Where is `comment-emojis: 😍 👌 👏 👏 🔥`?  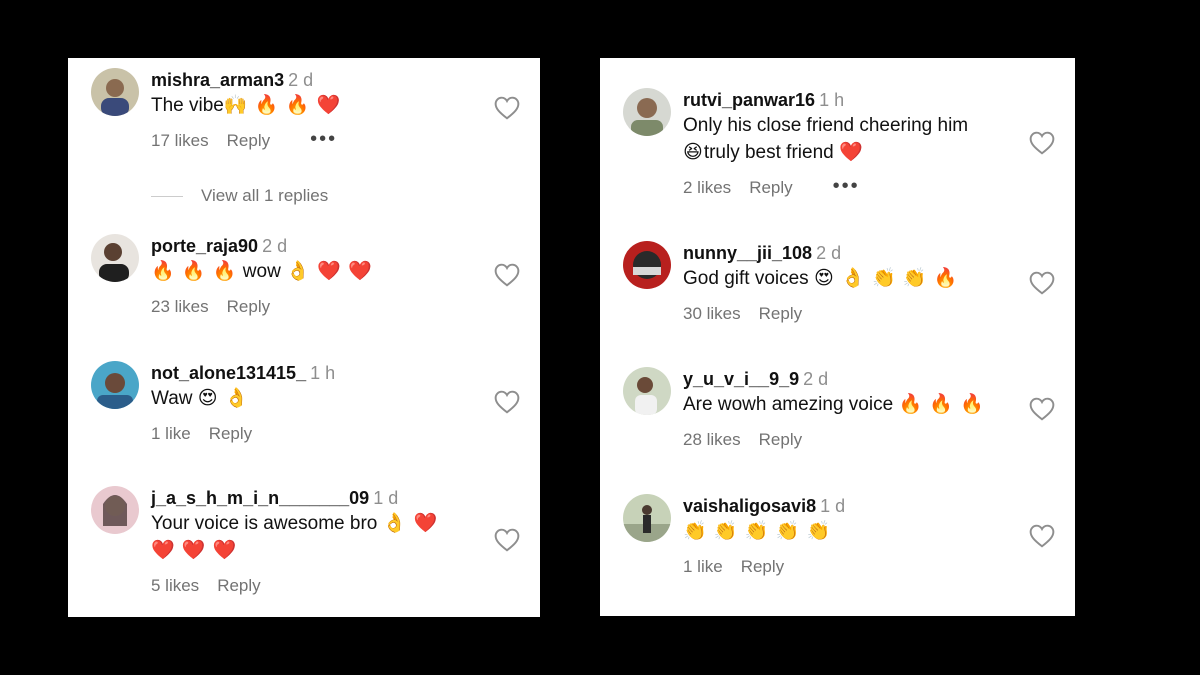 comment-emojis: 😍 👌 👏 👏 🔥 is located at coordinates (886, 278).